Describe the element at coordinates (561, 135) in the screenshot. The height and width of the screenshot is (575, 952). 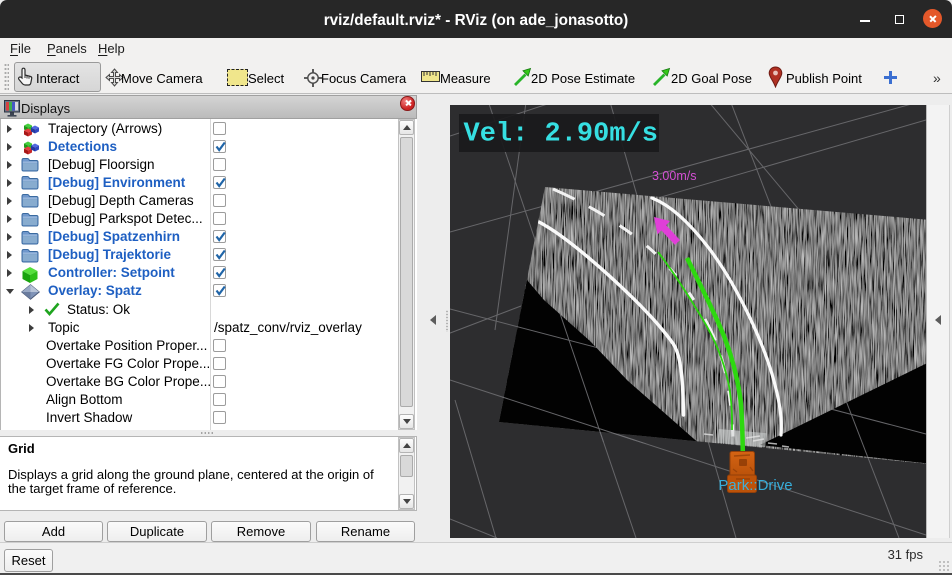
I see `svg-text: Vel: 2.90m/s` at that location.